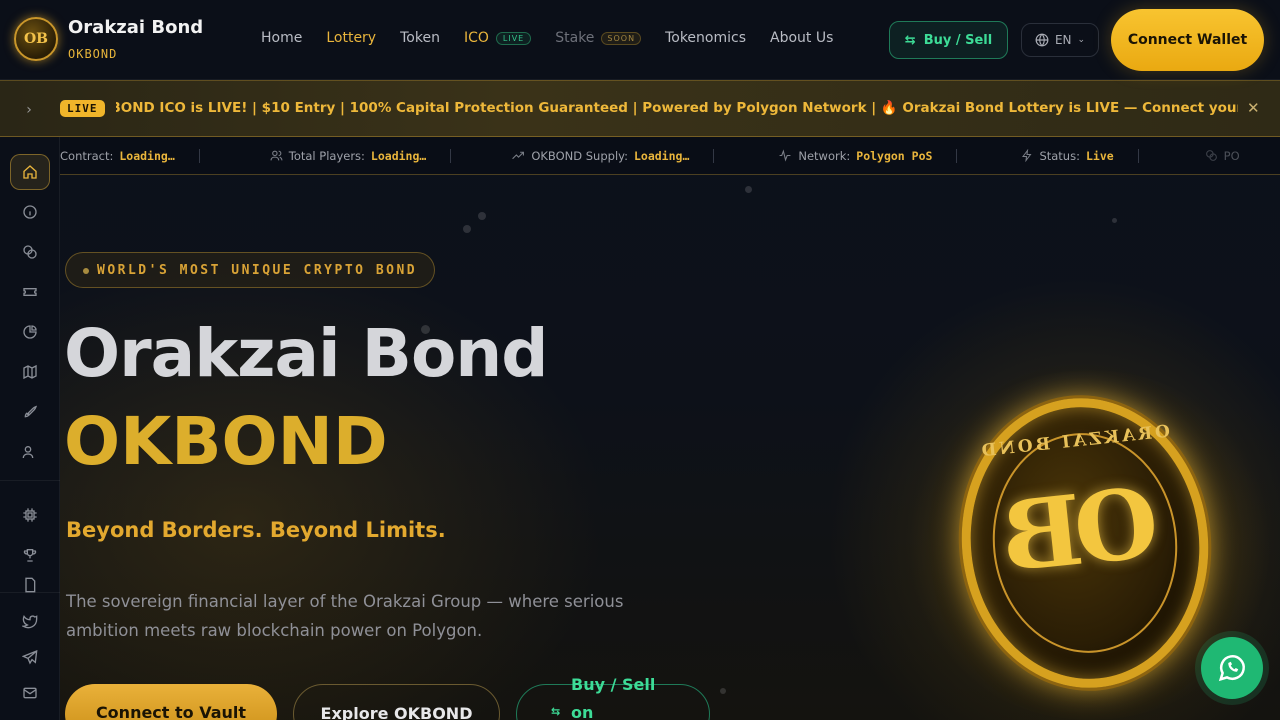  Describe the element at coordinates (30, 212) in the screenshot. I see `info-icon` at that location.